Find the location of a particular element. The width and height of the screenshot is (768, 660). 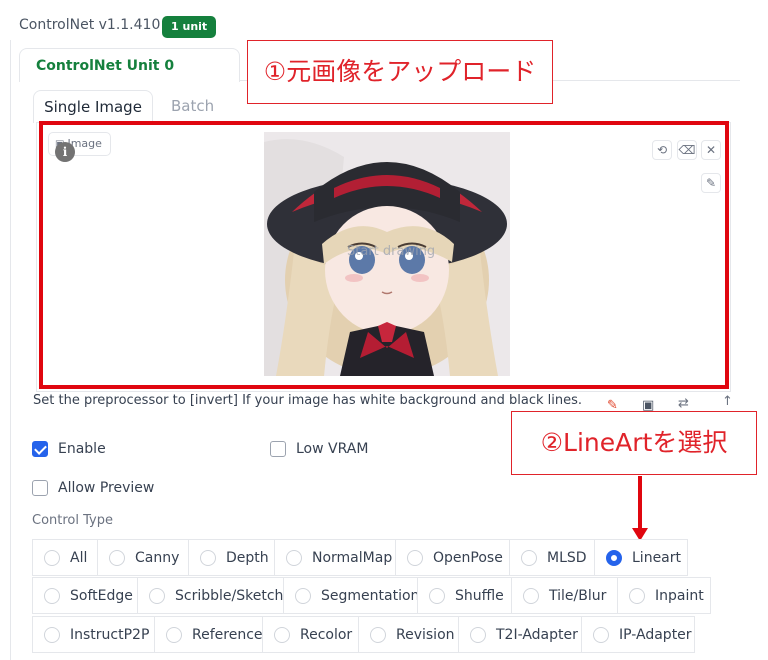

tab-single-image: Single Image is located at coordinates (93, 106).